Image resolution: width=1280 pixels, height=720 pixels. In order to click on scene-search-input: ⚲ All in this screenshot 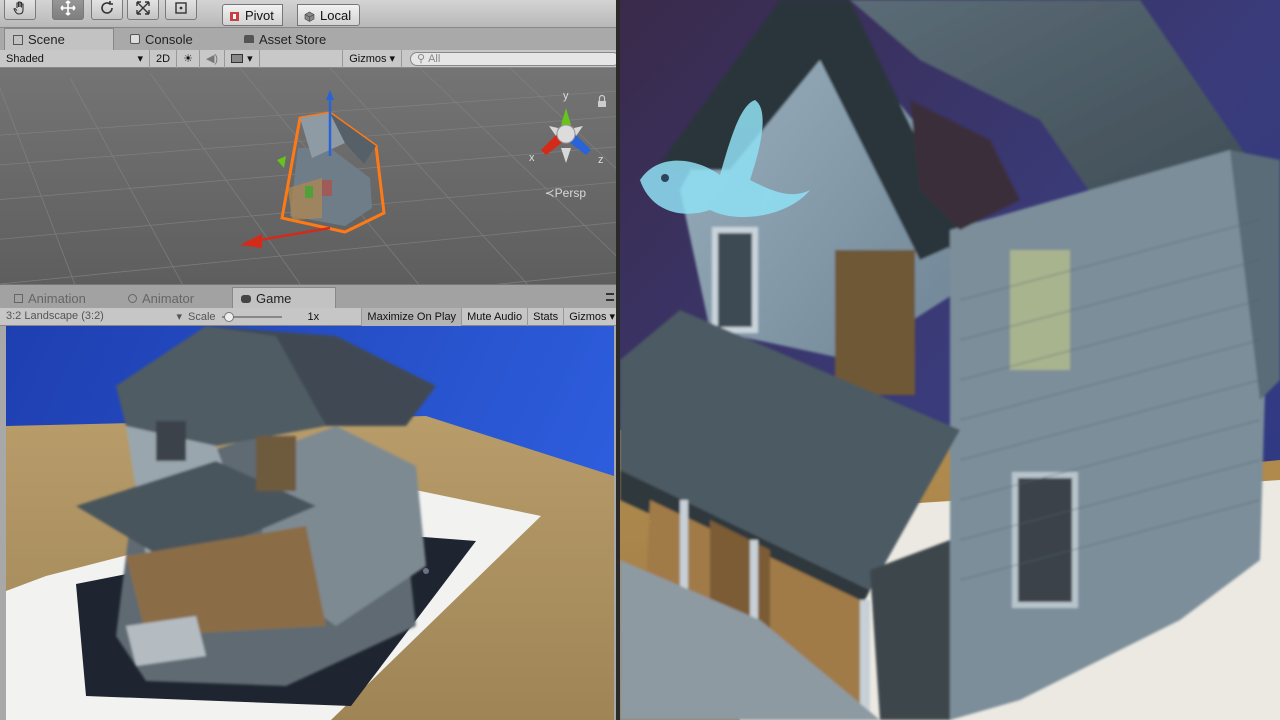, I will do `click(515, 58)`.